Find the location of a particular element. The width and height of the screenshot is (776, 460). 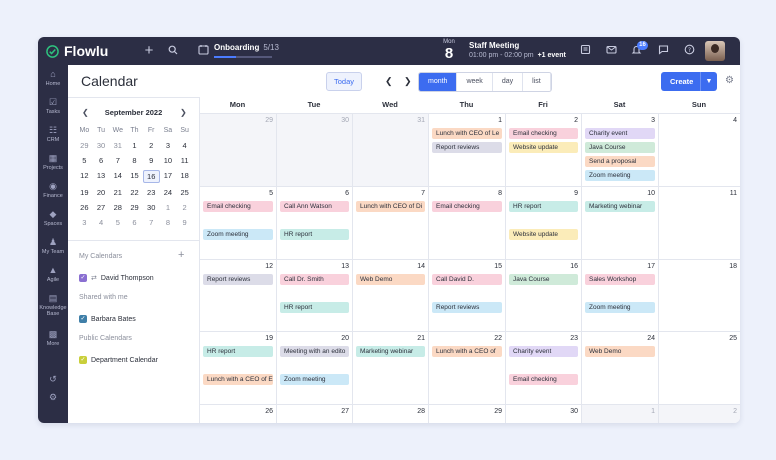

calendar-event: Call David D. is located at coordinates (467, 279).